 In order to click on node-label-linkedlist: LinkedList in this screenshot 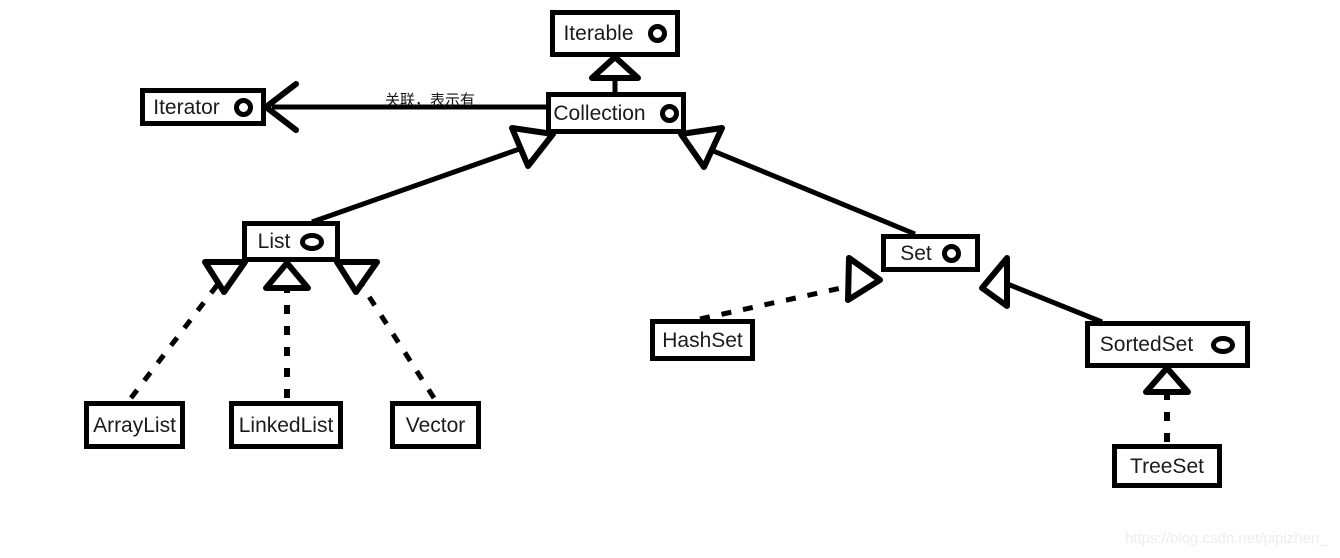, I will do `click(286, 425)`.